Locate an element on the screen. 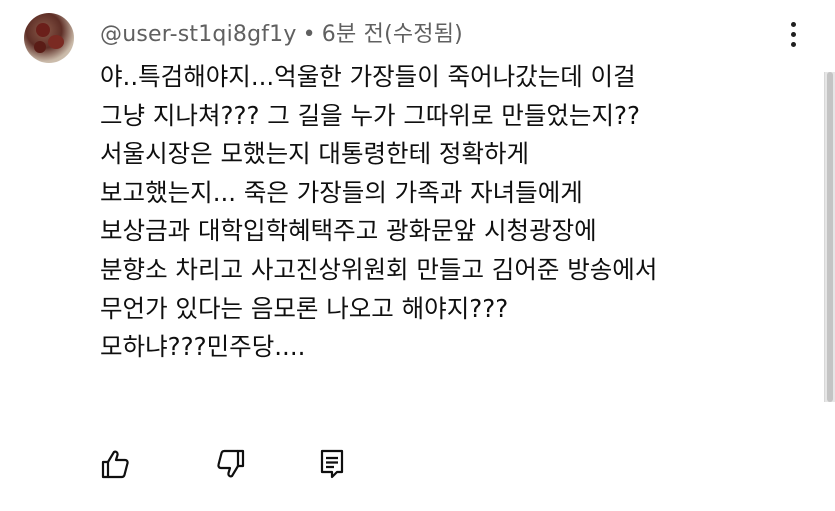  comment-line: 야..특검해야지...억울한 가장들이 죽어나갔는데 이걸 is located at coordinates (368, 76).